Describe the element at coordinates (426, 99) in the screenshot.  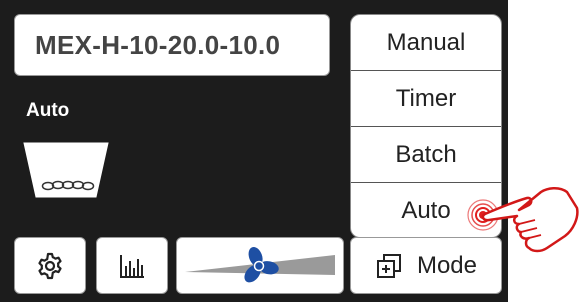
I see `menu-item-timer: Timer` at that location.